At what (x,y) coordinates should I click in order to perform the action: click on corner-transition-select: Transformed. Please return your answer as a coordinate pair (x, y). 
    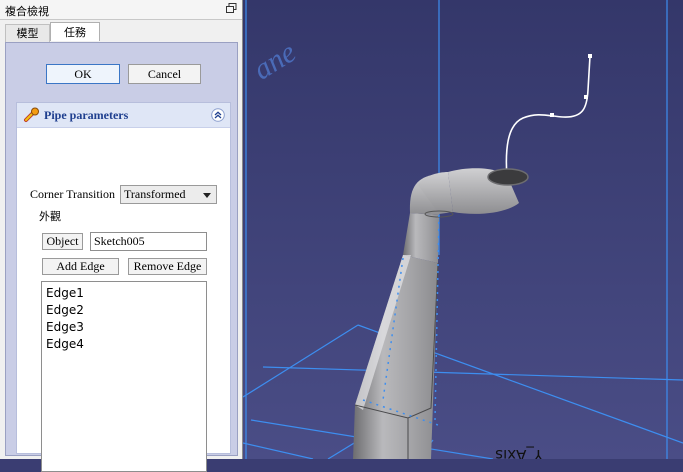
    Looking at the image, I should click on (168, 194).